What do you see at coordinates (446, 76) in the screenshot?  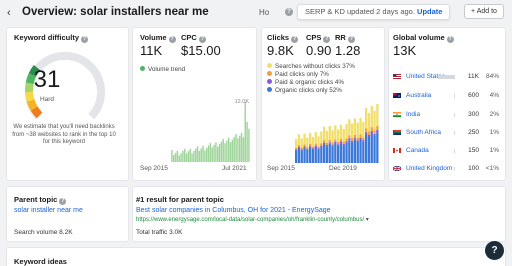 I see `country-row-us: United States 11K 84%` at bounding box center [446, 76].